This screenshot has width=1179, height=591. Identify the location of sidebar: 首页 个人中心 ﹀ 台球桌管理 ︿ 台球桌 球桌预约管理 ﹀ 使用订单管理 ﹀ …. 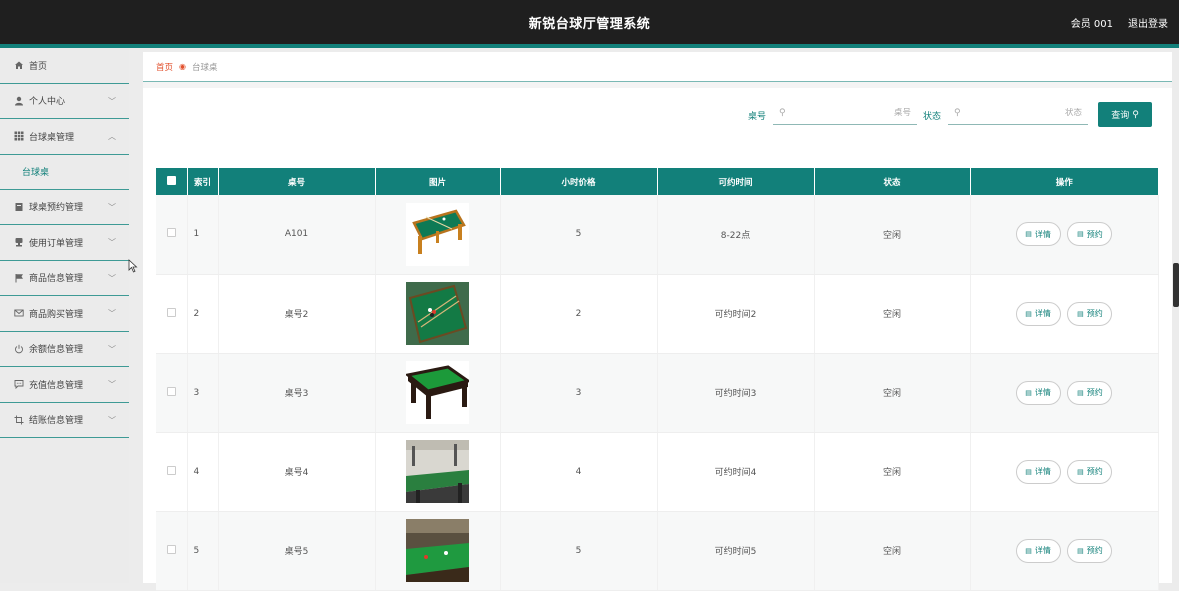
(64, 315).